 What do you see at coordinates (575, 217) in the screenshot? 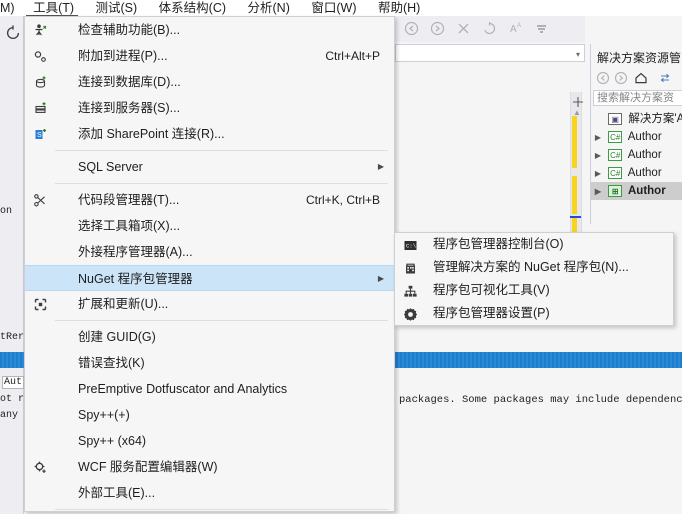
I see `caret-position-marker` at bounding box center [575, 217].